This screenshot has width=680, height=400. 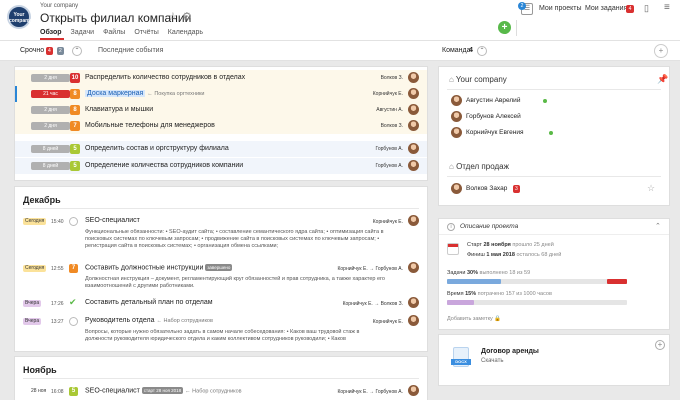 I want to click on project-tabs: Обзор Задачи Файлы Отчёты Календарь, so click(x=121, y=32).